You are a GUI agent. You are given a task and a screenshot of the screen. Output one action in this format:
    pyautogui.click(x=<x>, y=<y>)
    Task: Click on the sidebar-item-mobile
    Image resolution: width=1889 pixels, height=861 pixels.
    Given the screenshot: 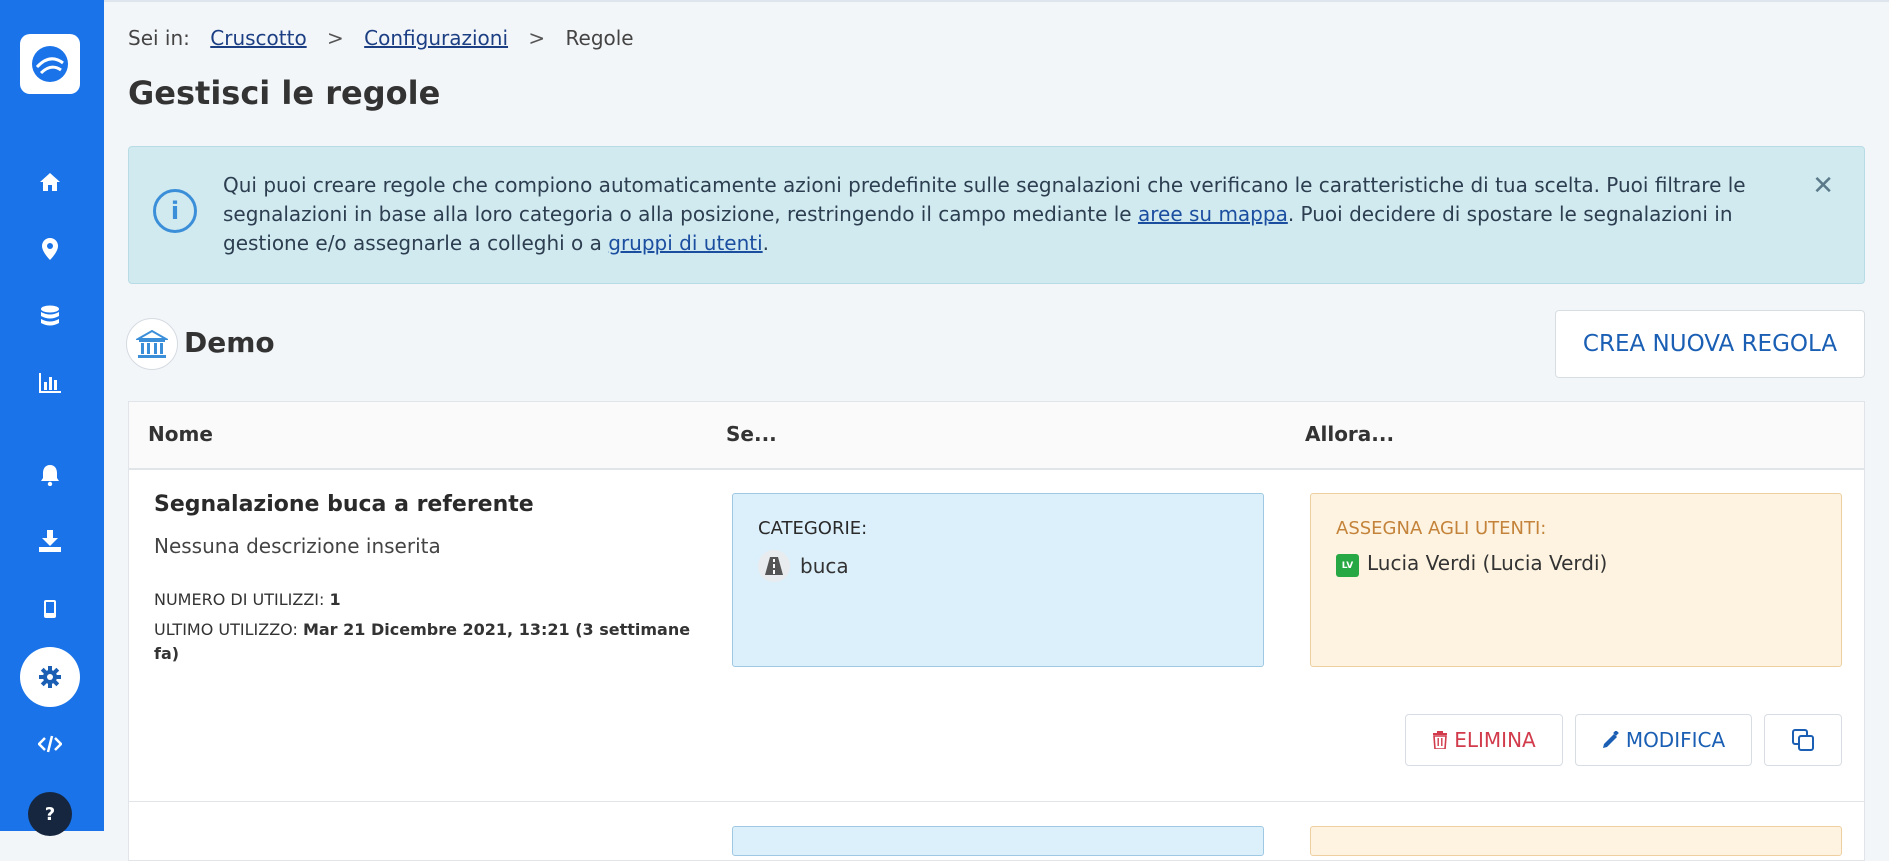 What is the action you would take?
    pyautogui.click(x=50, y=609)
    